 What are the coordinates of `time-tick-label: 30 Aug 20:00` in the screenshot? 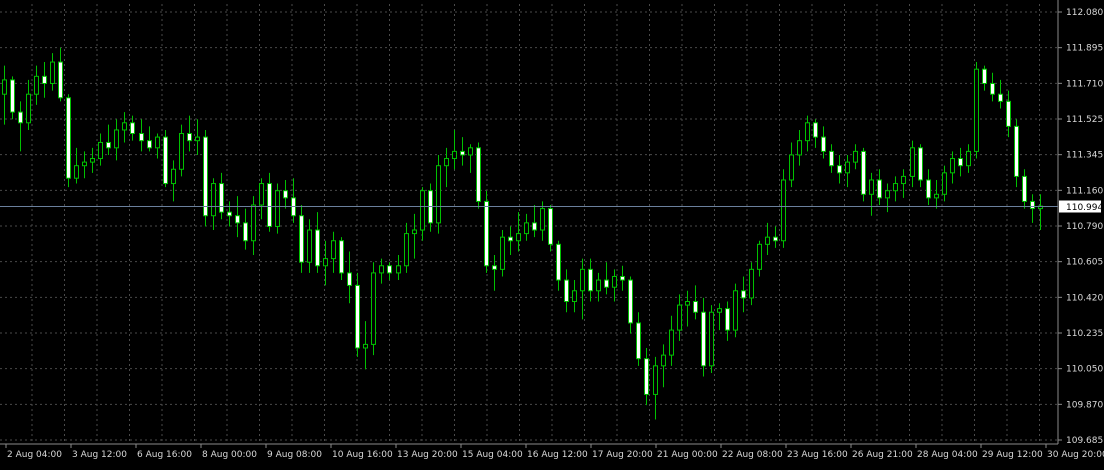 It's located at (1075, 455).